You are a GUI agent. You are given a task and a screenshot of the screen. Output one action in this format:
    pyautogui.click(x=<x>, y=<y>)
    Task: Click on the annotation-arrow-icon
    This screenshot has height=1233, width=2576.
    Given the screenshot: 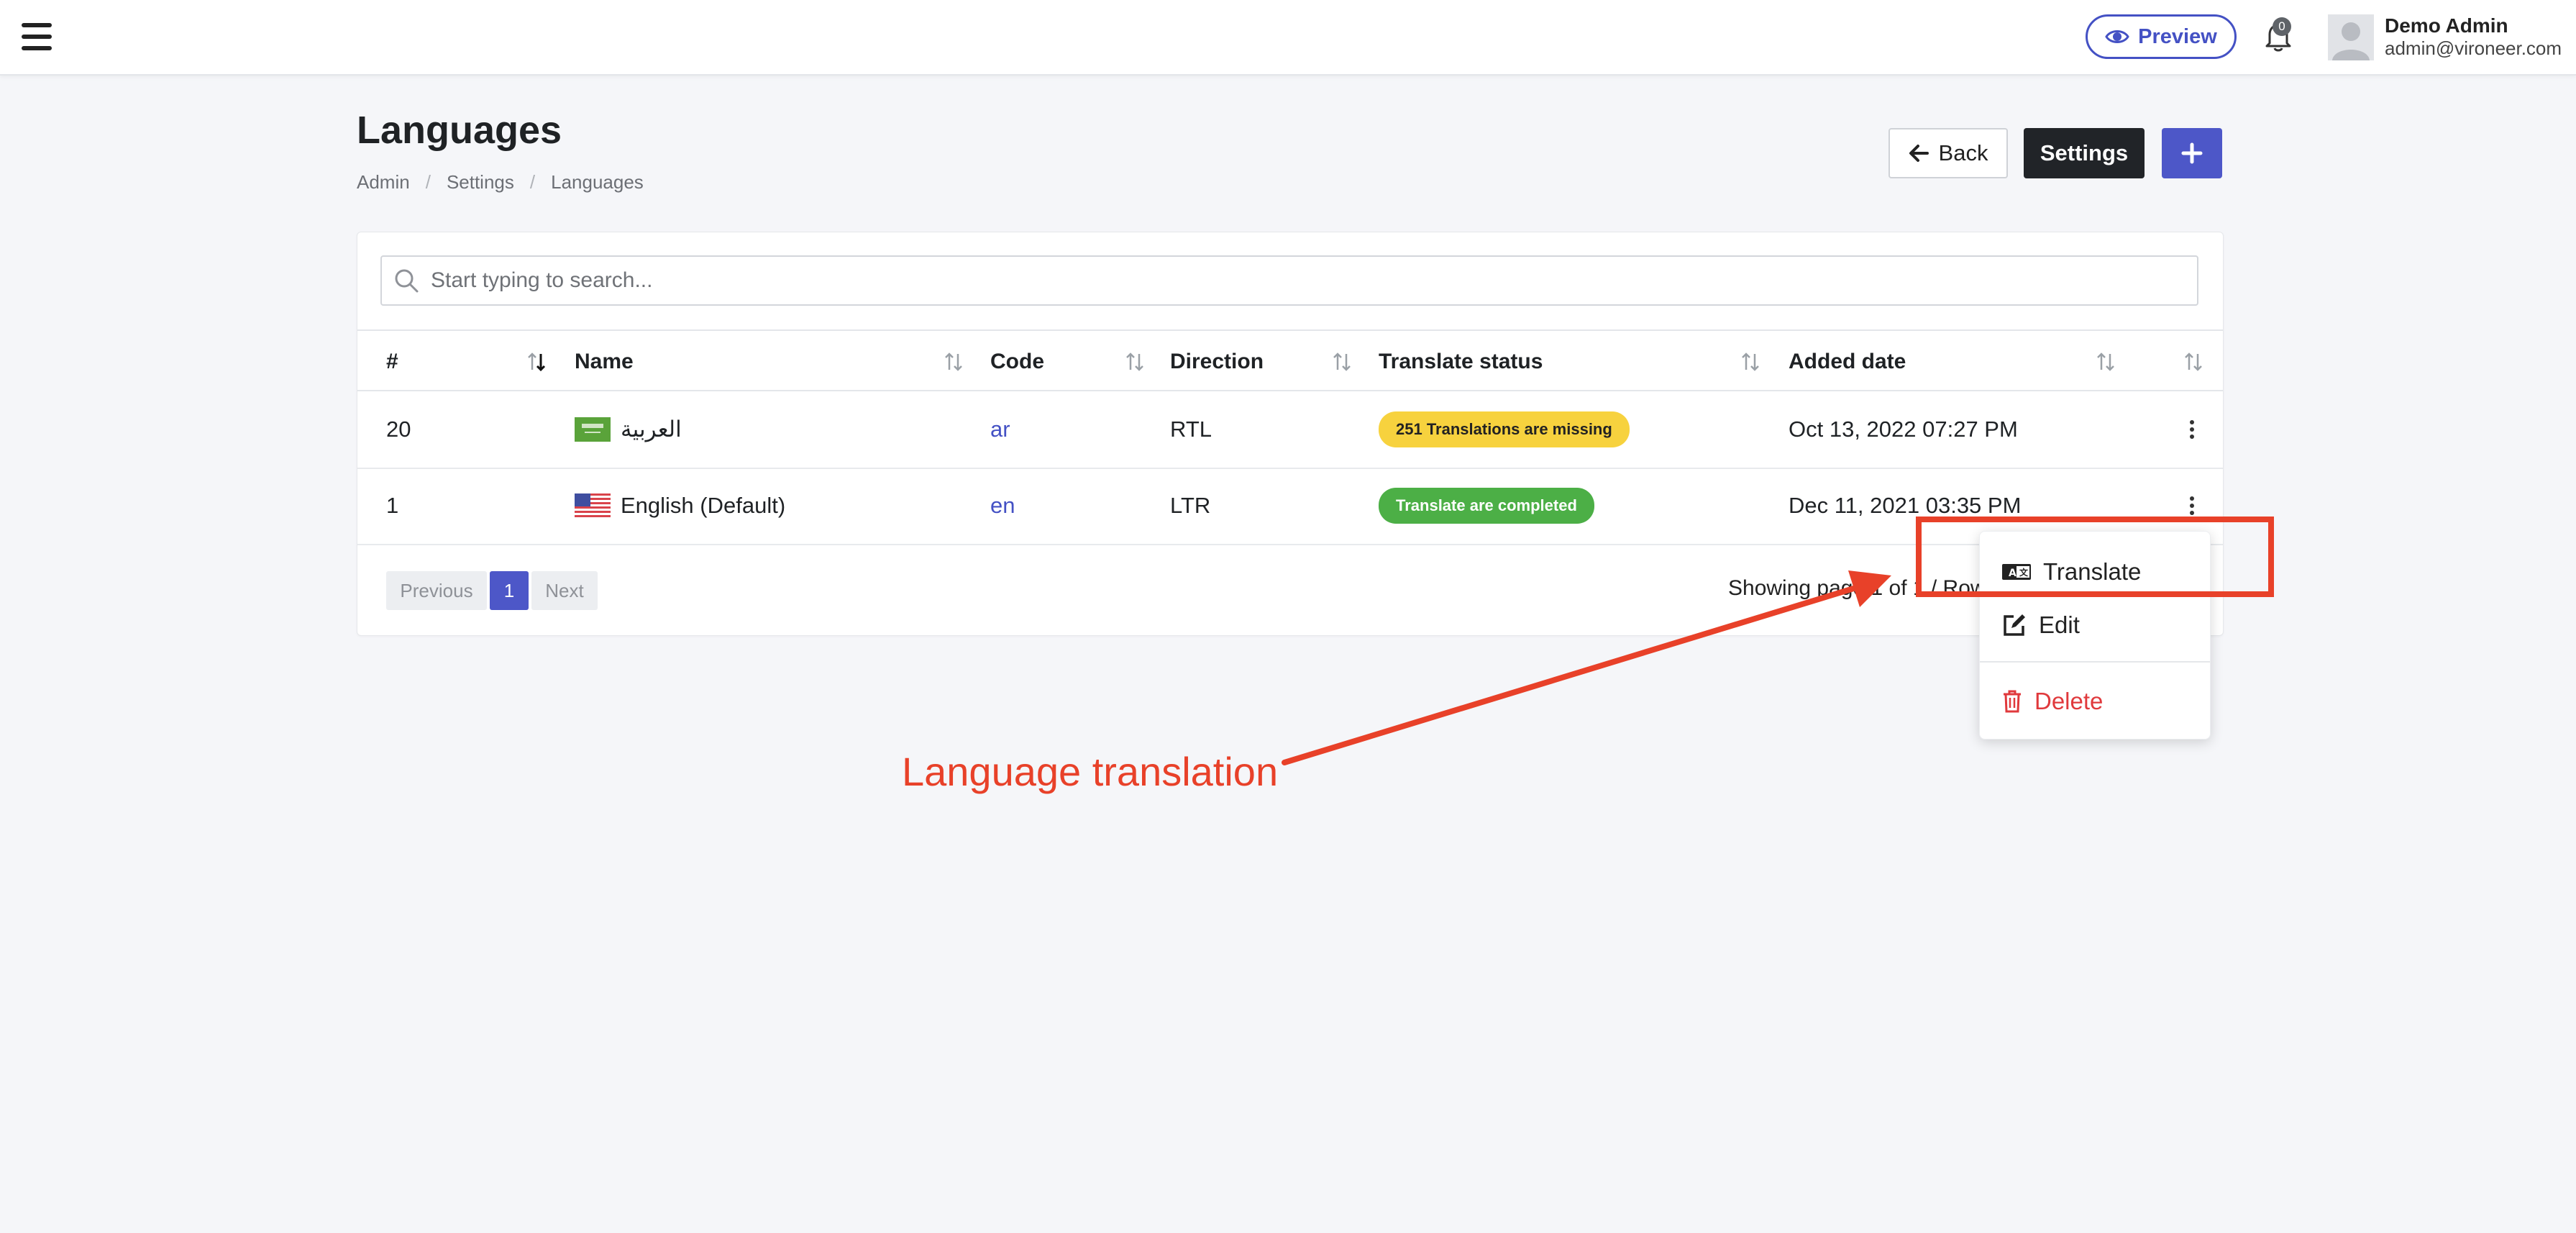 What is the action you would take?
    pyautogui.click(x=1586, y=667)
    